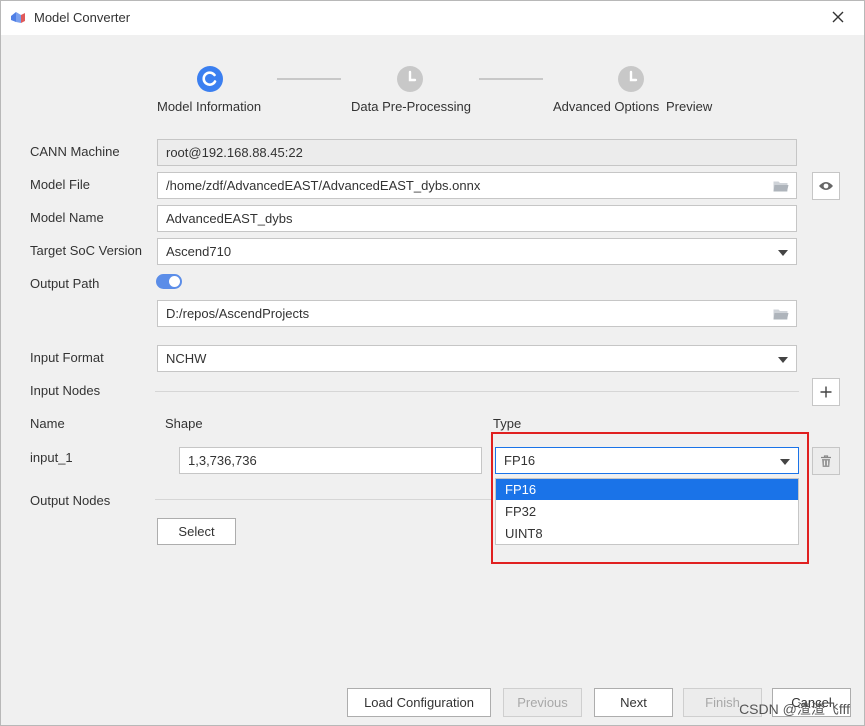 This screenshot has width=865, height=726. I want to click on next-button: Next, so click(633, 702).